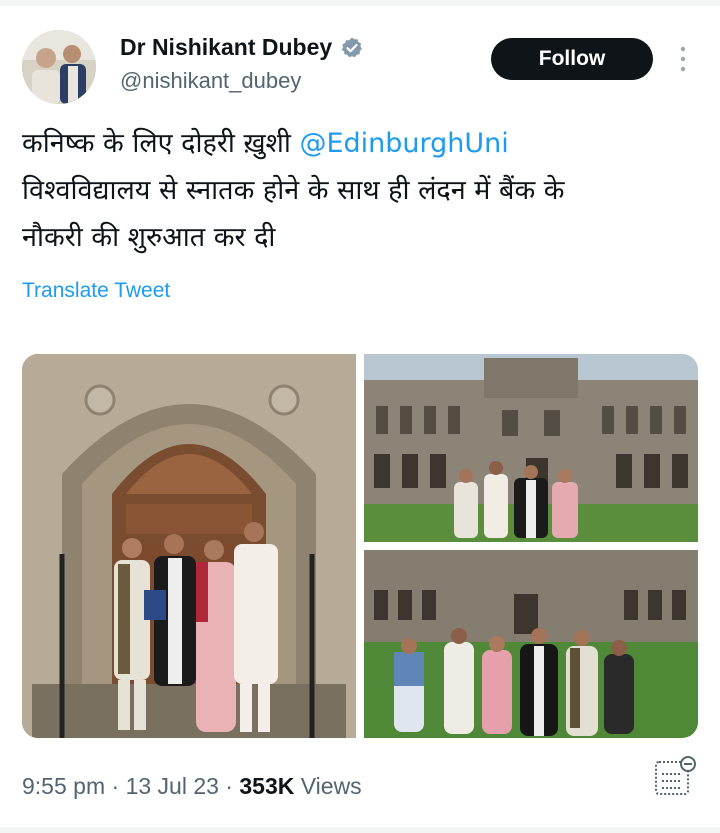 The height and width of the screenshot is (833, 720). I want to click on author-name: Dr Nishikant Dubey, so click(226, 47).